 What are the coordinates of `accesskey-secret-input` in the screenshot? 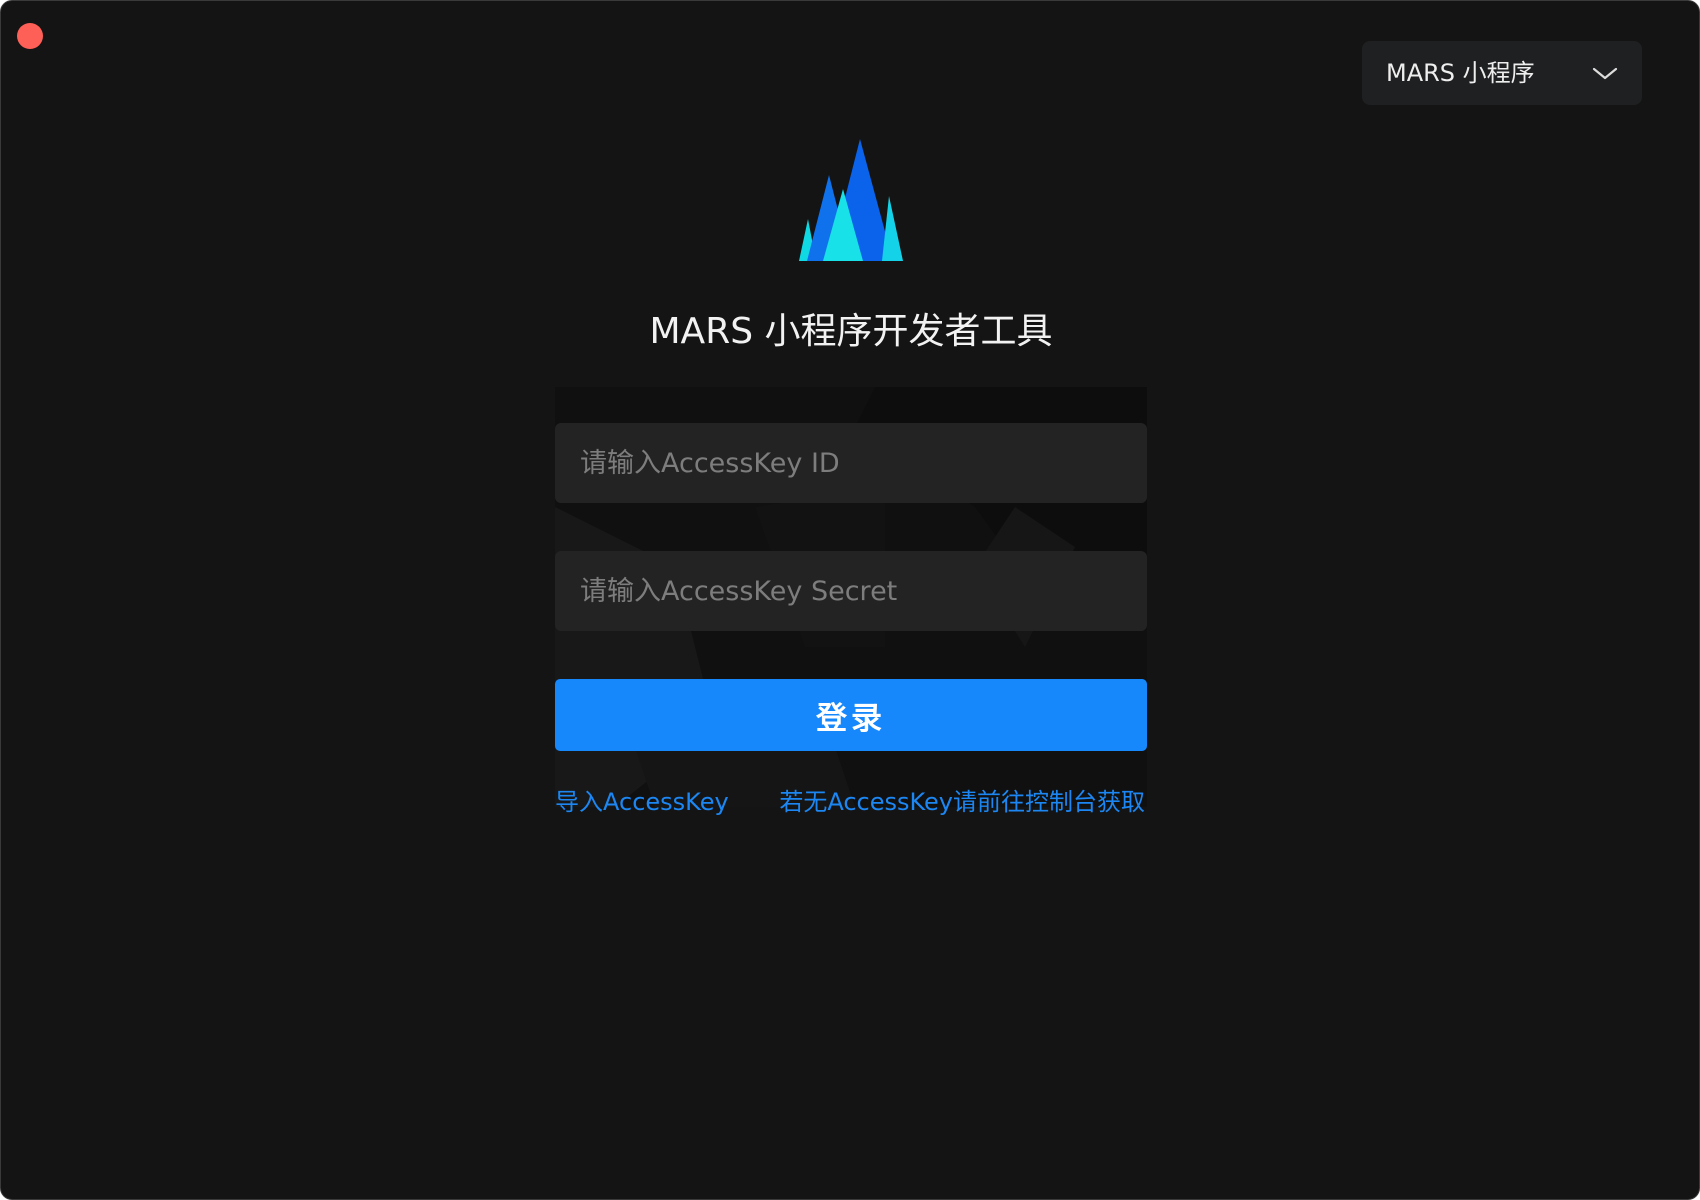 It's located at (851, 591).